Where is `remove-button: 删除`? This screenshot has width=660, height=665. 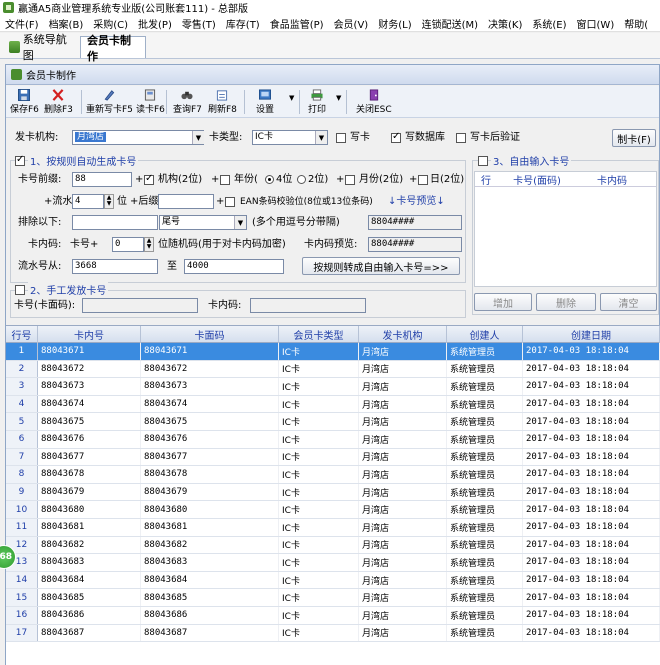 remove-button: 删除 is located at coordinates (566, 302).